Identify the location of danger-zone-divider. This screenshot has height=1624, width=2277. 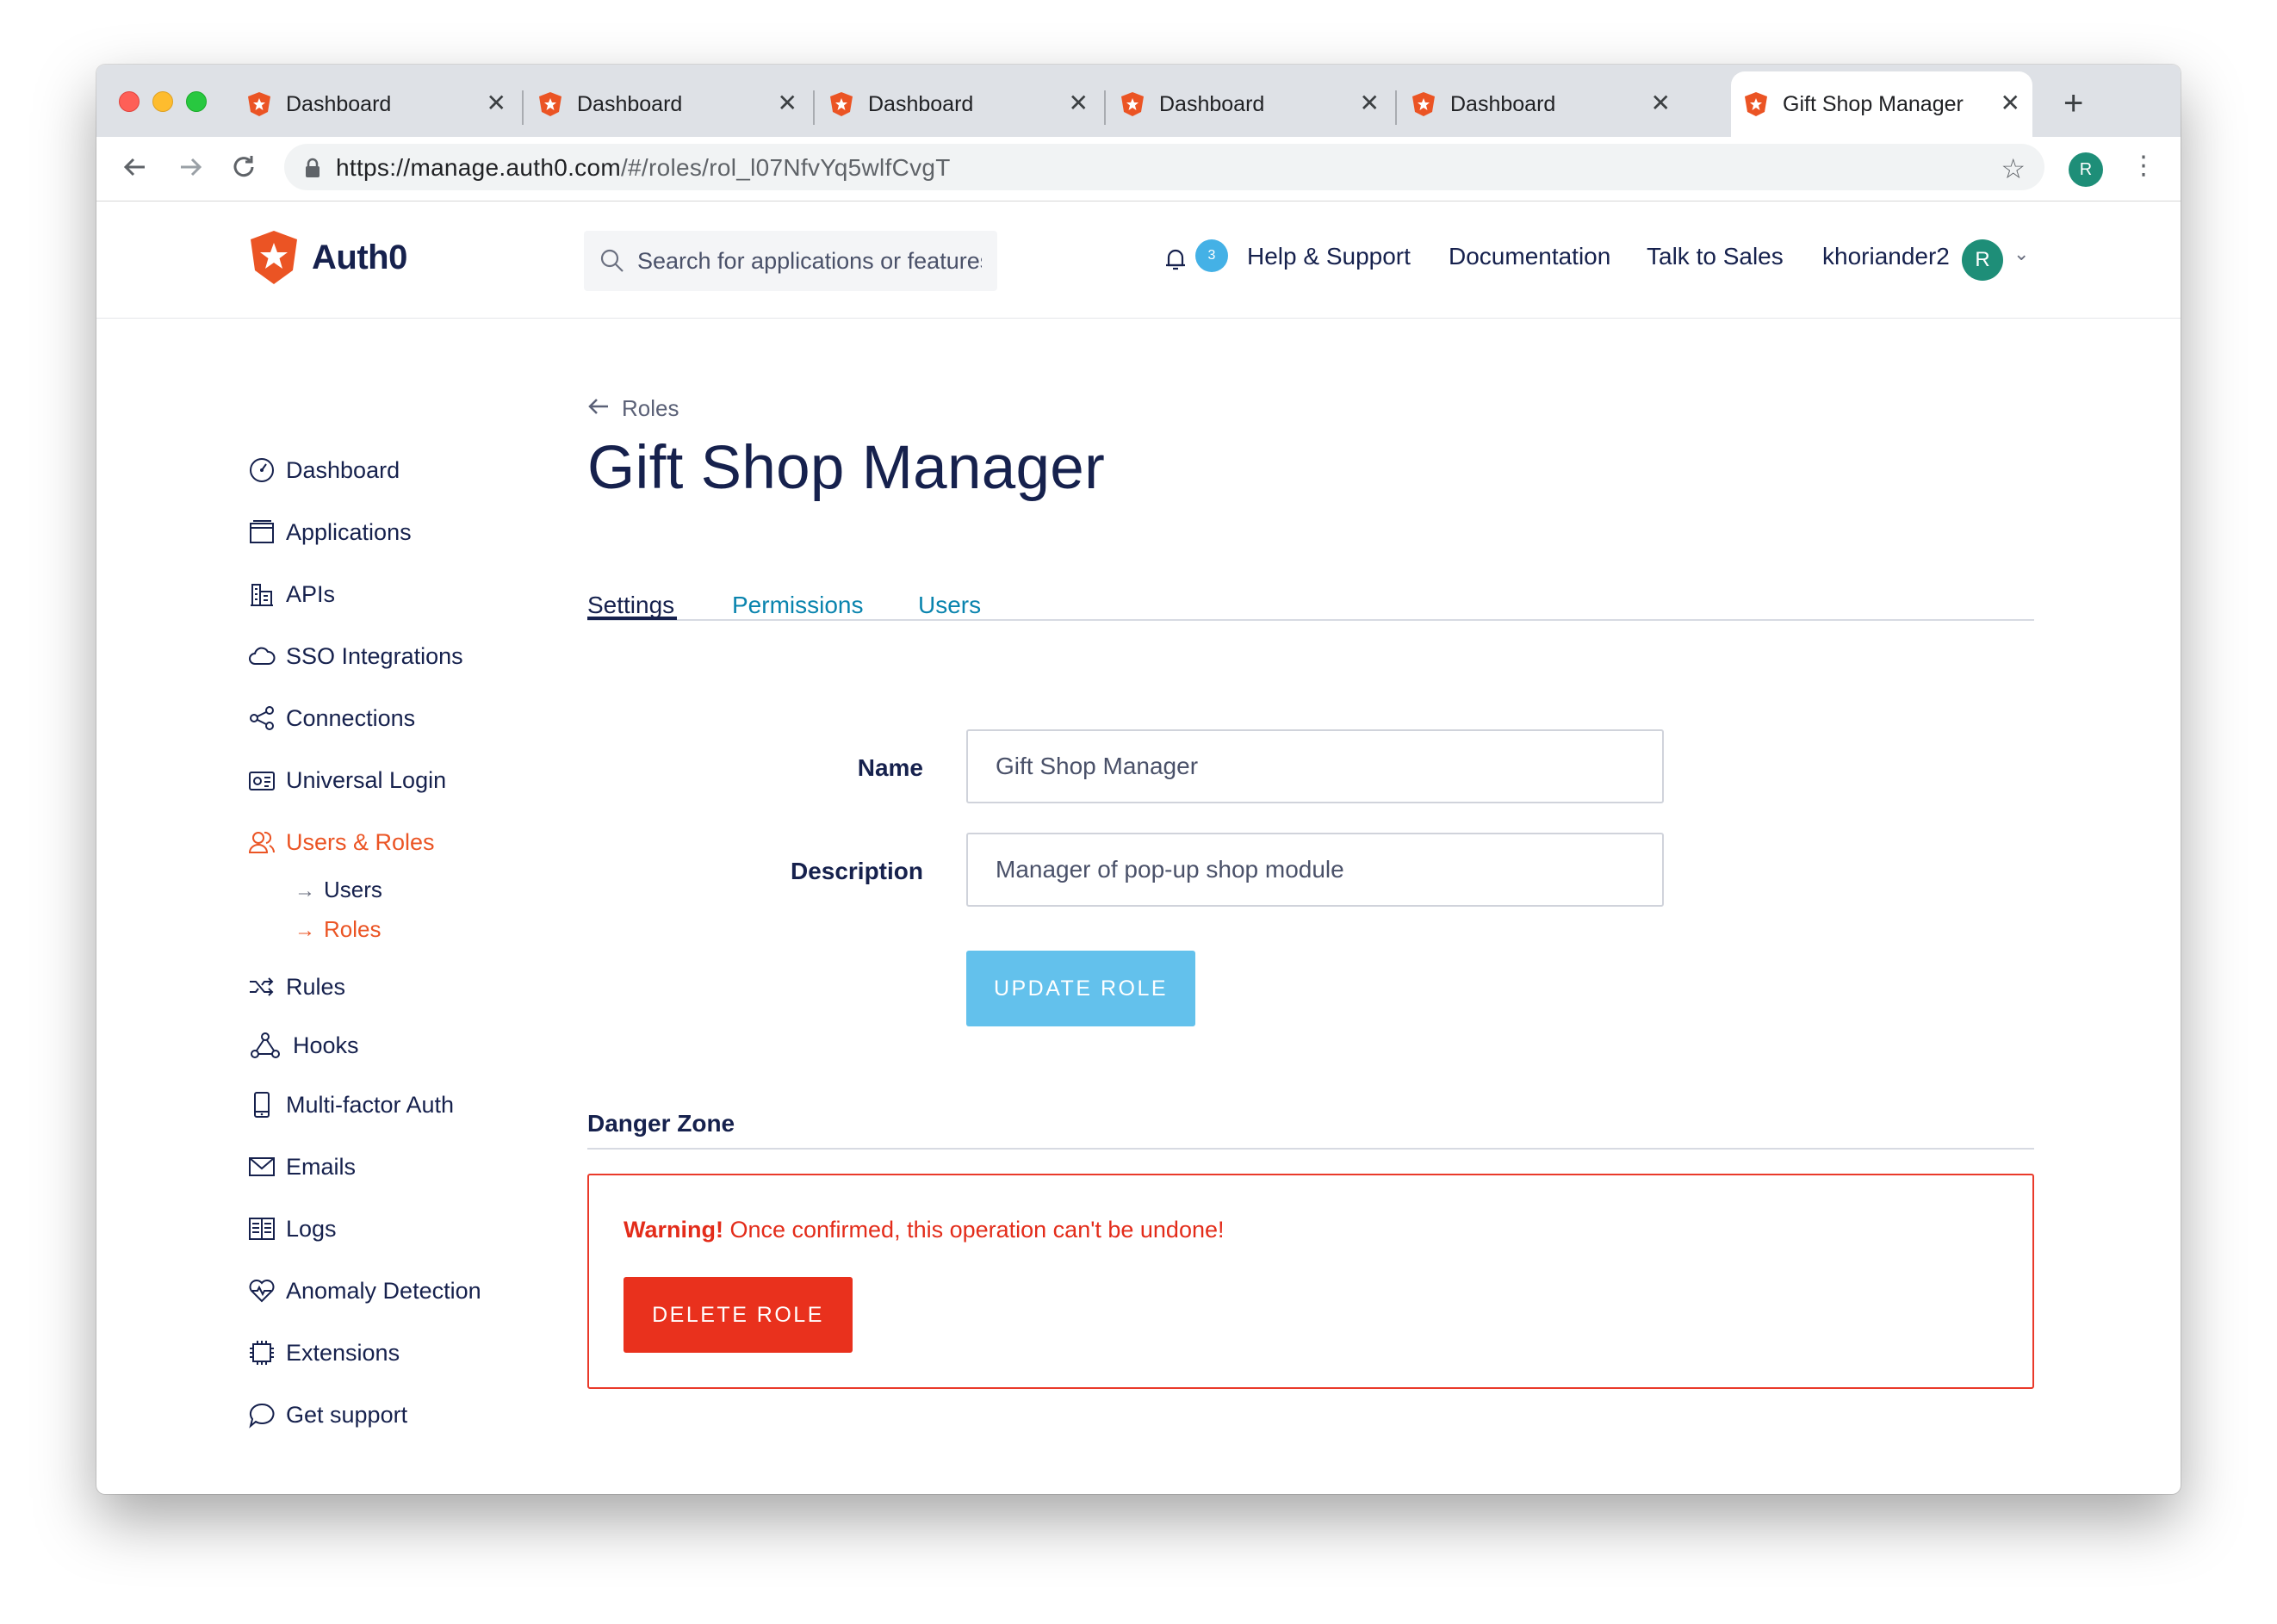
(1310, 1149).